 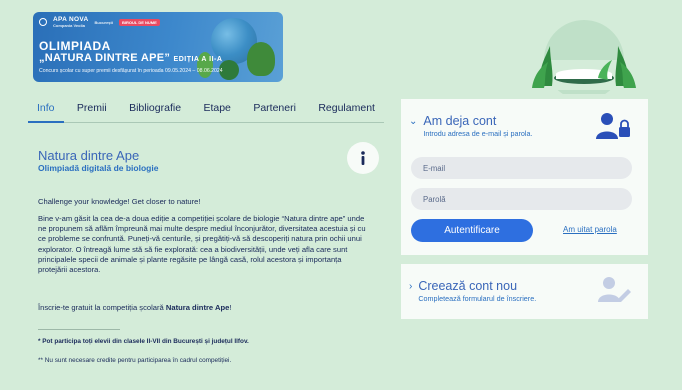 I want to click on register-title: Creează cont nou, so click(x=468, y=286).